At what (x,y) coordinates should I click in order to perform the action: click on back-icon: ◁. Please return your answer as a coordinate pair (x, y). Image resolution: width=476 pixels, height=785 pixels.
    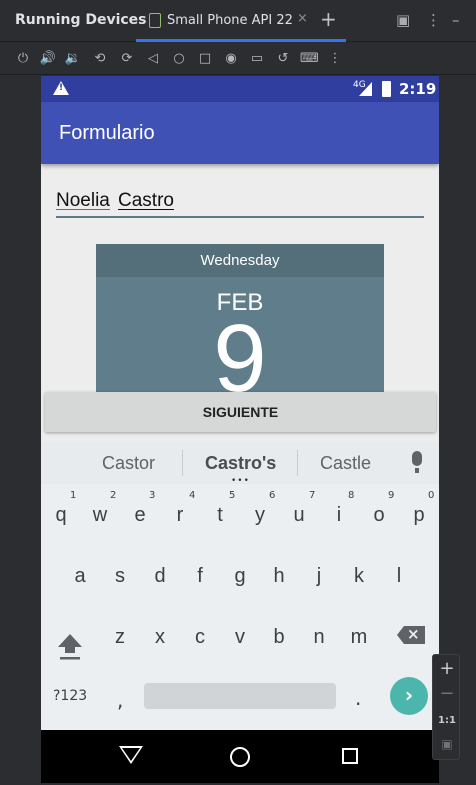
    Looking at the image, I should click on (153, 59).